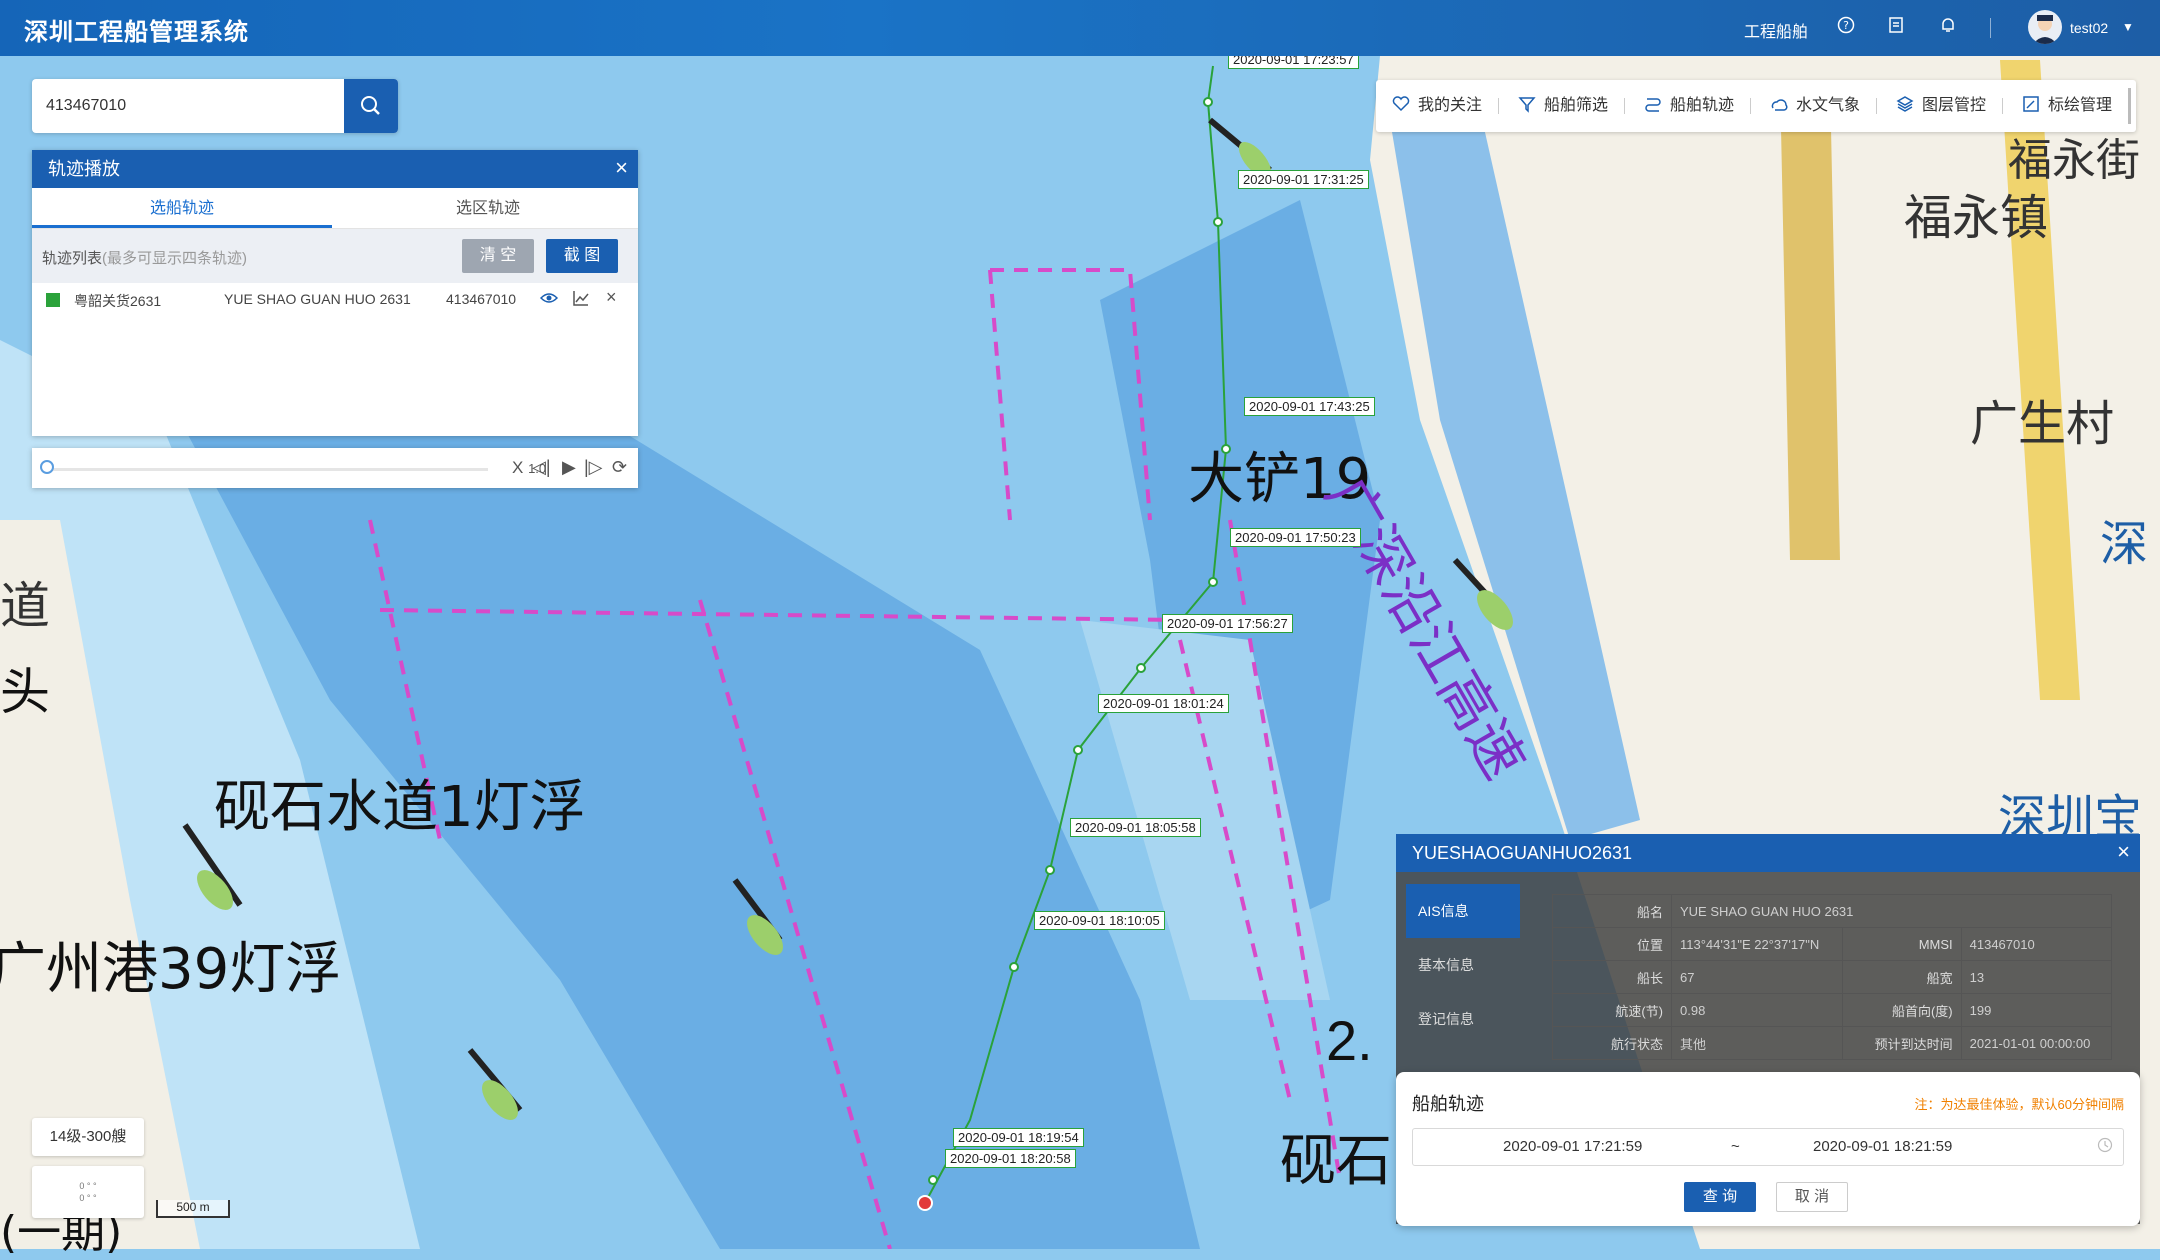  Describe the element at coordinates (1349, 1040) in the screenshot. I see `map-label-number: 2.` at that location.